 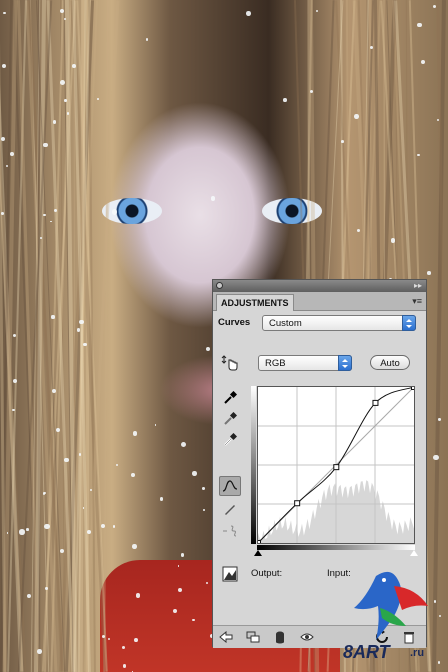 What do you see at coordinates (230, 486) in the screenshot?
I see `curve-edit-icon` at bounding box center [230, 486].